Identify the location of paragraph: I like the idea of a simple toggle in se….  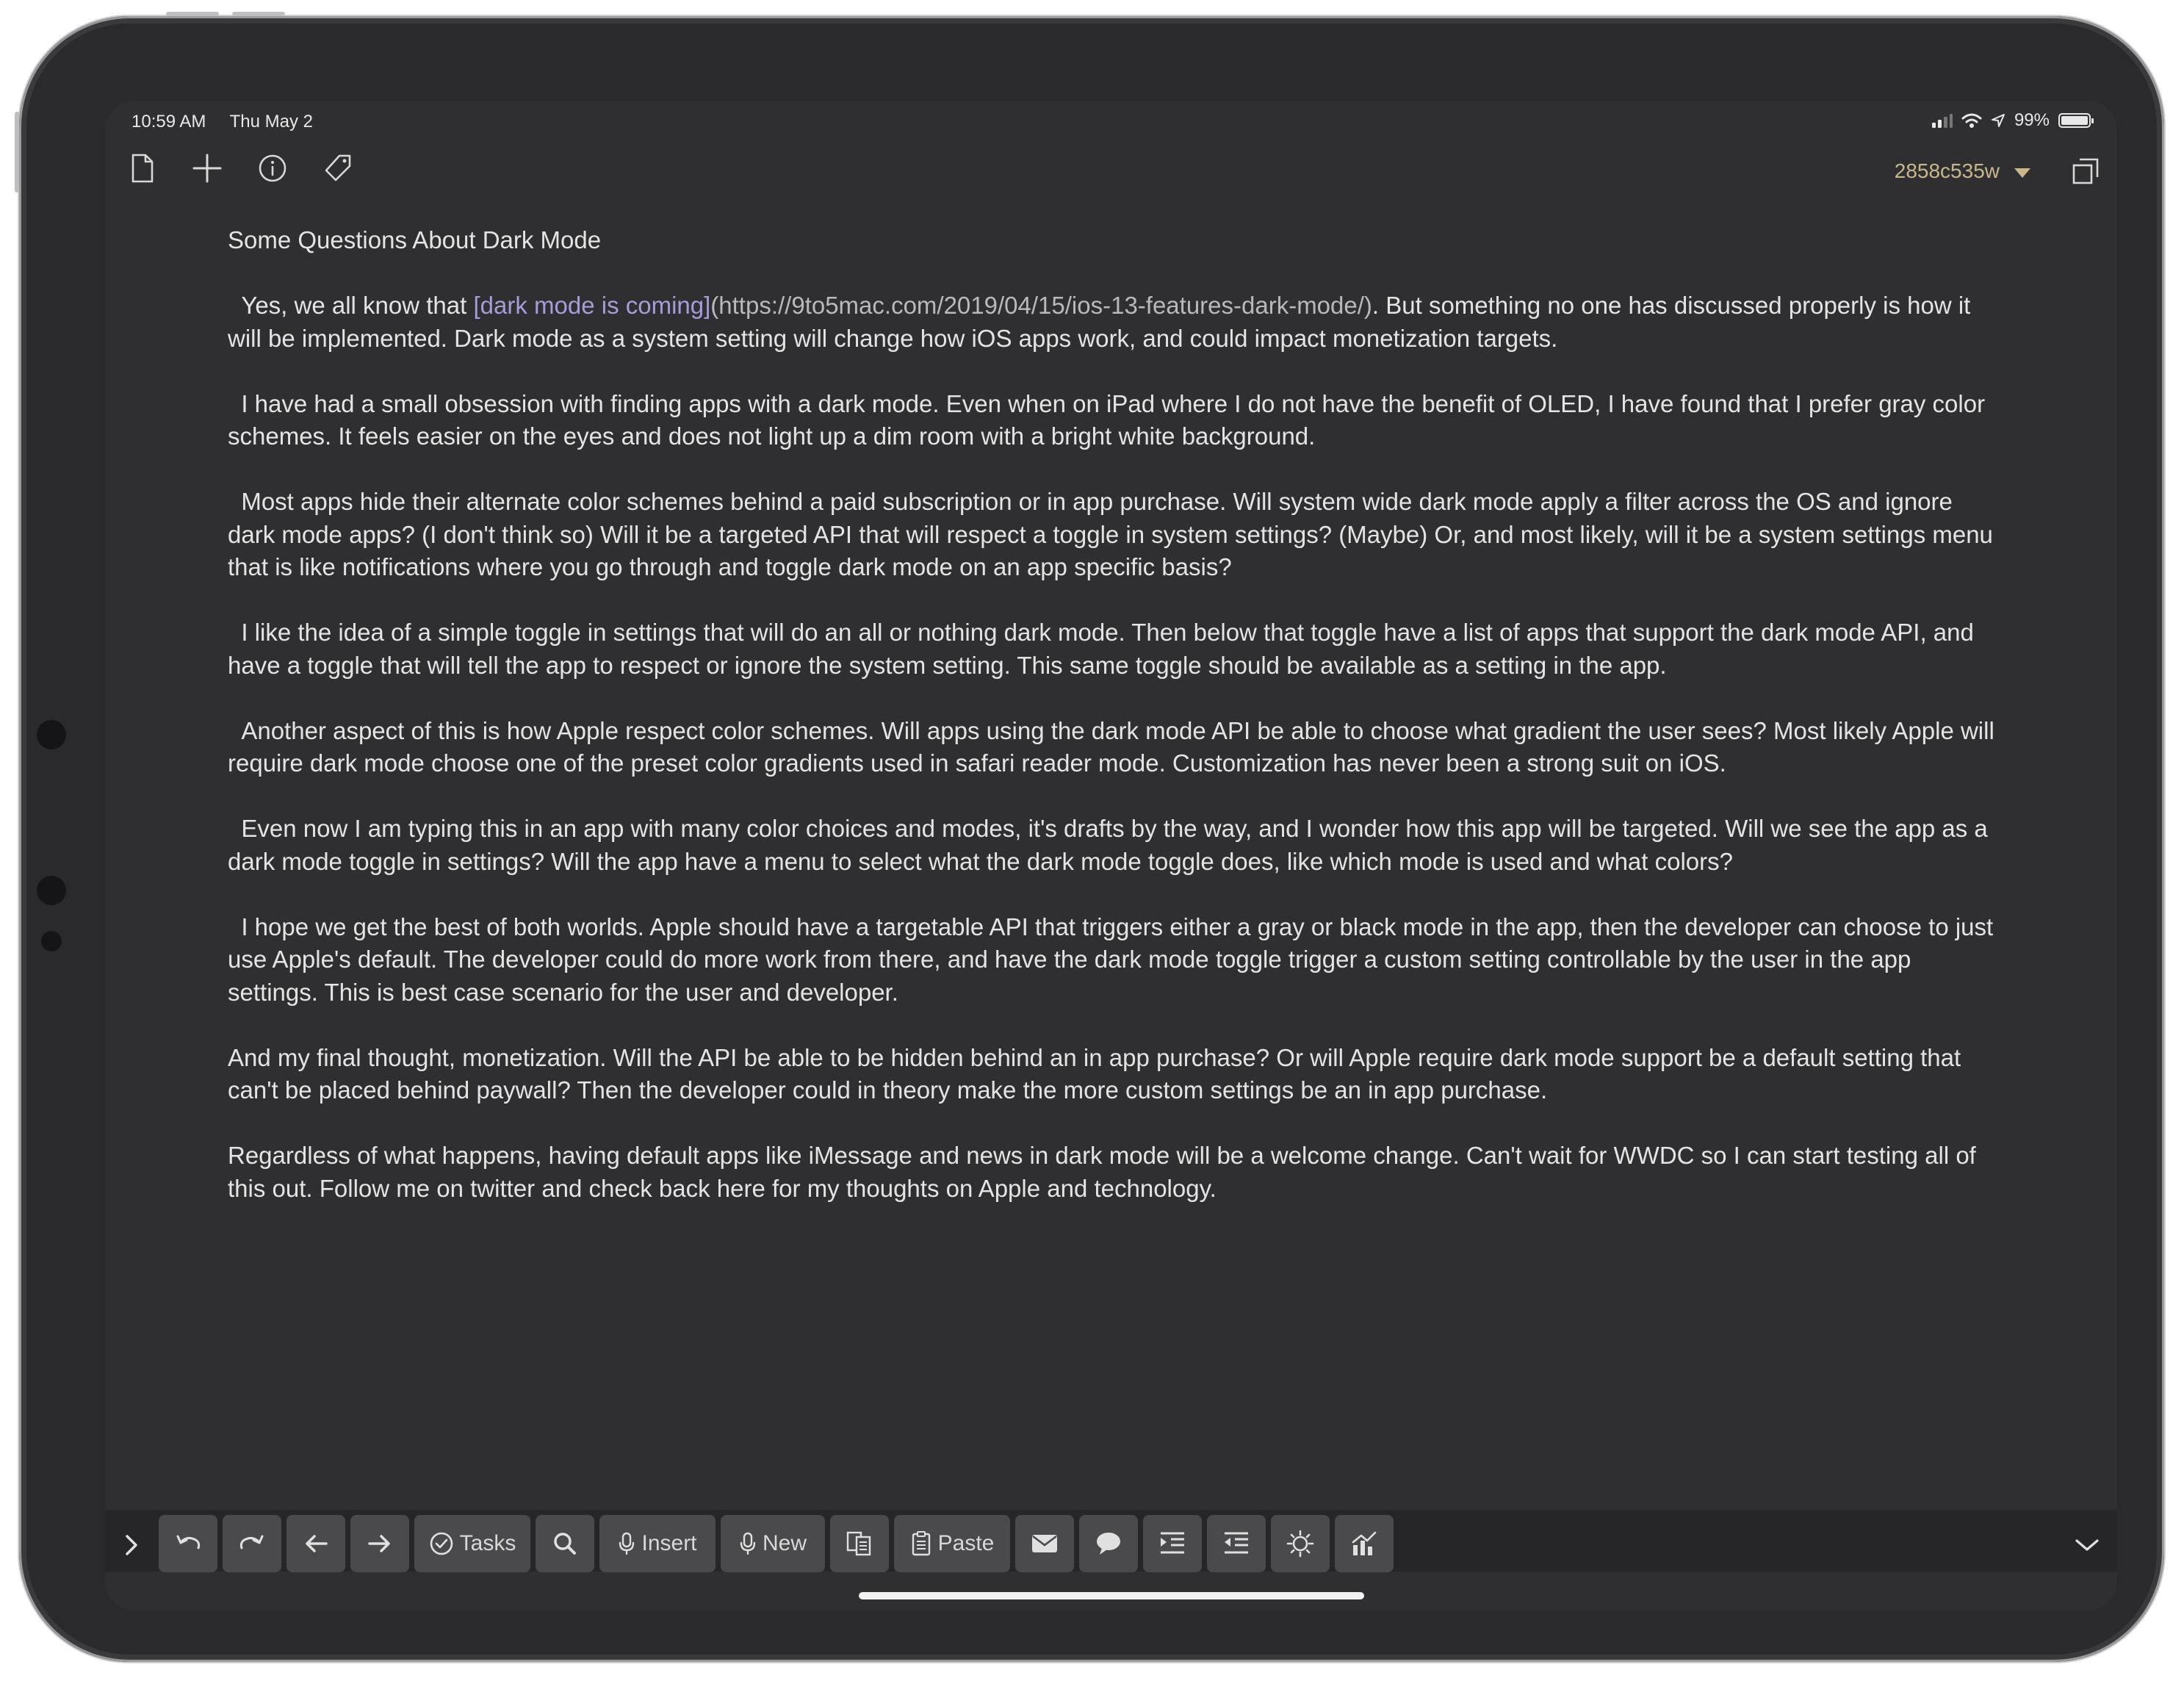
(1104, 649).